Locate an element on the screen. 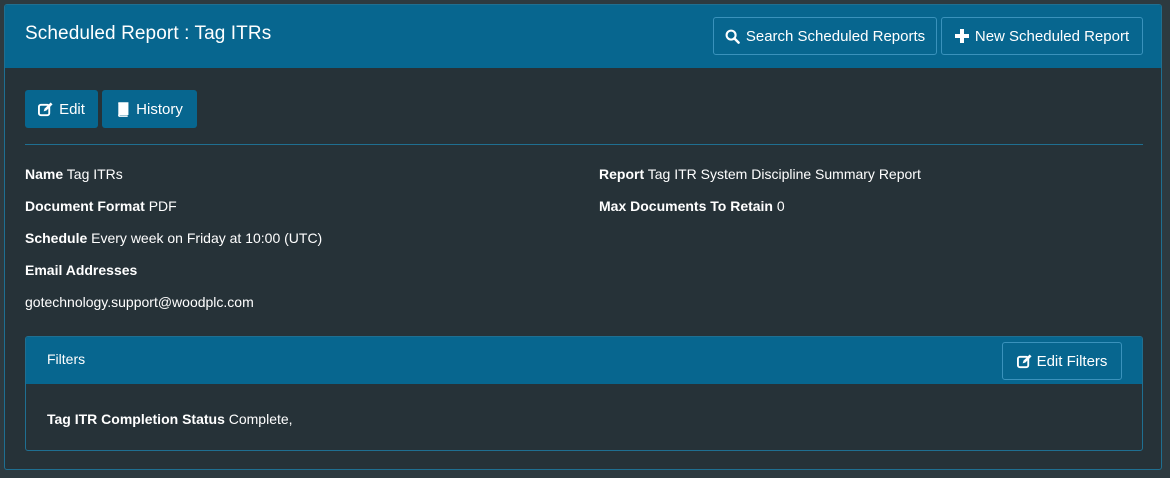 The height and width of the screenshot is (478, 1170). edit-filters-button: Edit Filters is located at coordinates (1062, 361).